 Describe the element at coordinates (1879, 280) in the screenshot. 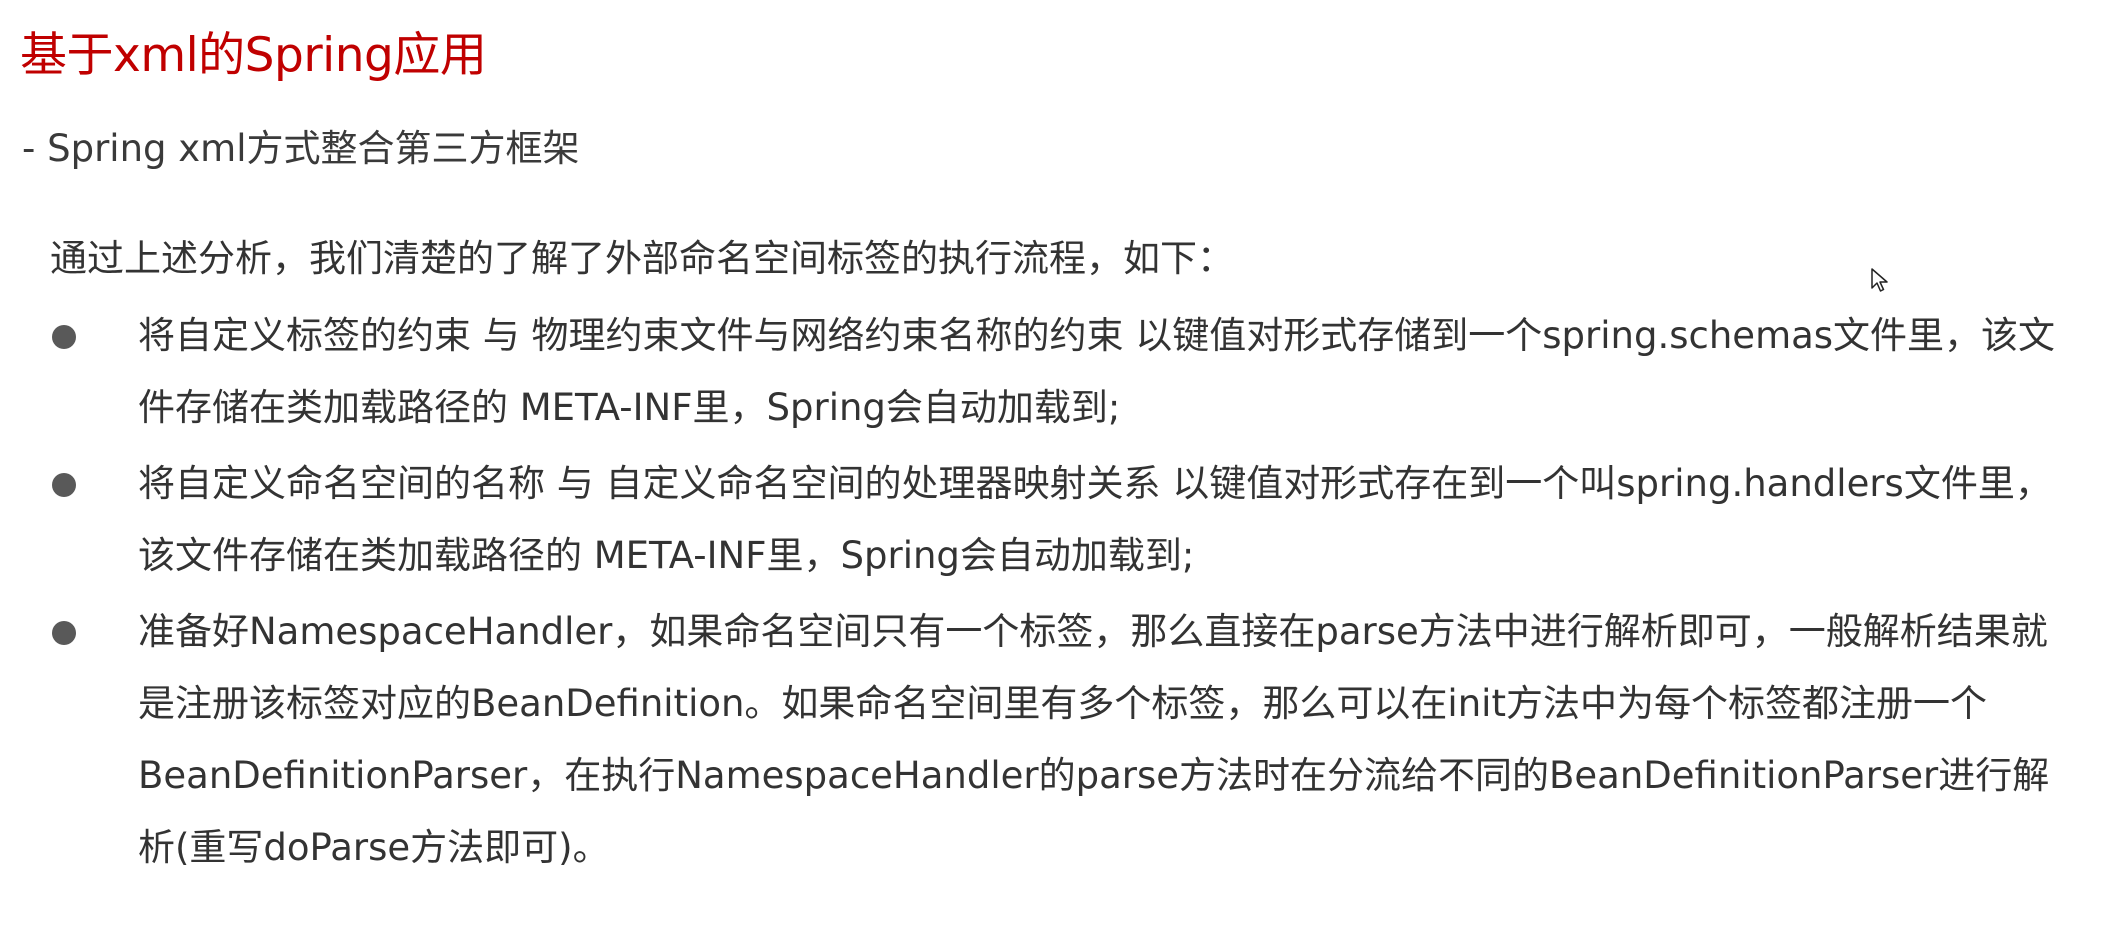

I see `mouse-pointer-icon` at that location.